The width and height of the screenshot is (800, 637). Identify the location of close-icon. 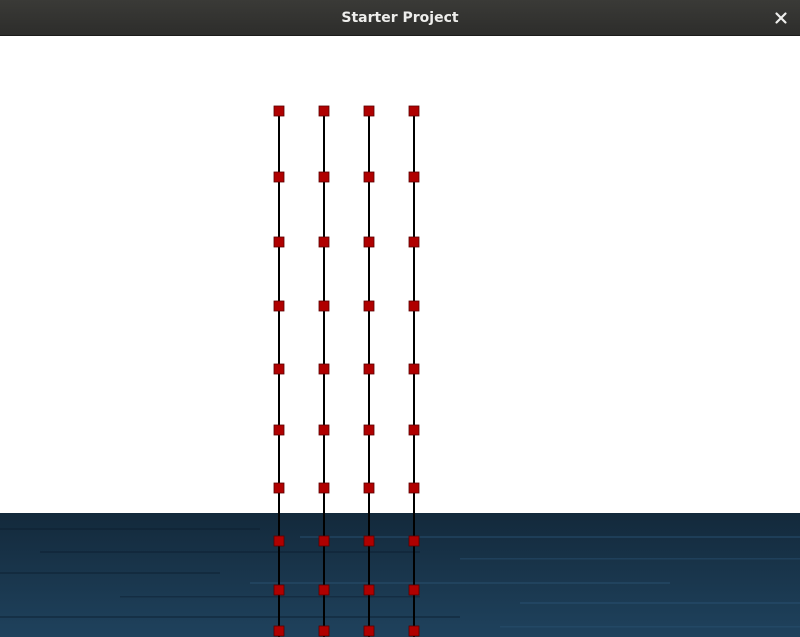
(781, 18).